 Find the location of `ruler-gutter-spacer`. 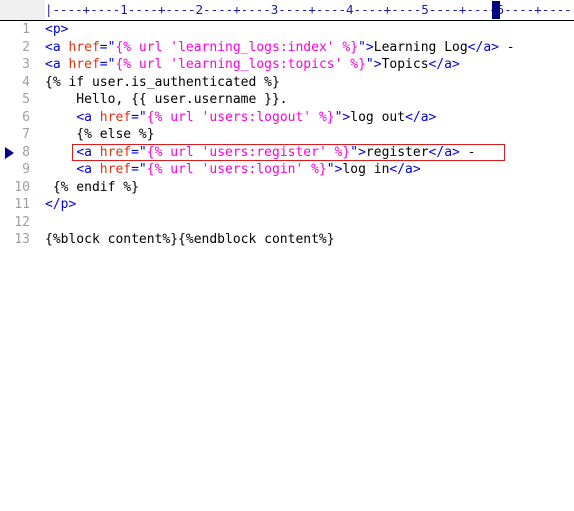

ruler-gutter-spacer is located at coordinates (22, 10).